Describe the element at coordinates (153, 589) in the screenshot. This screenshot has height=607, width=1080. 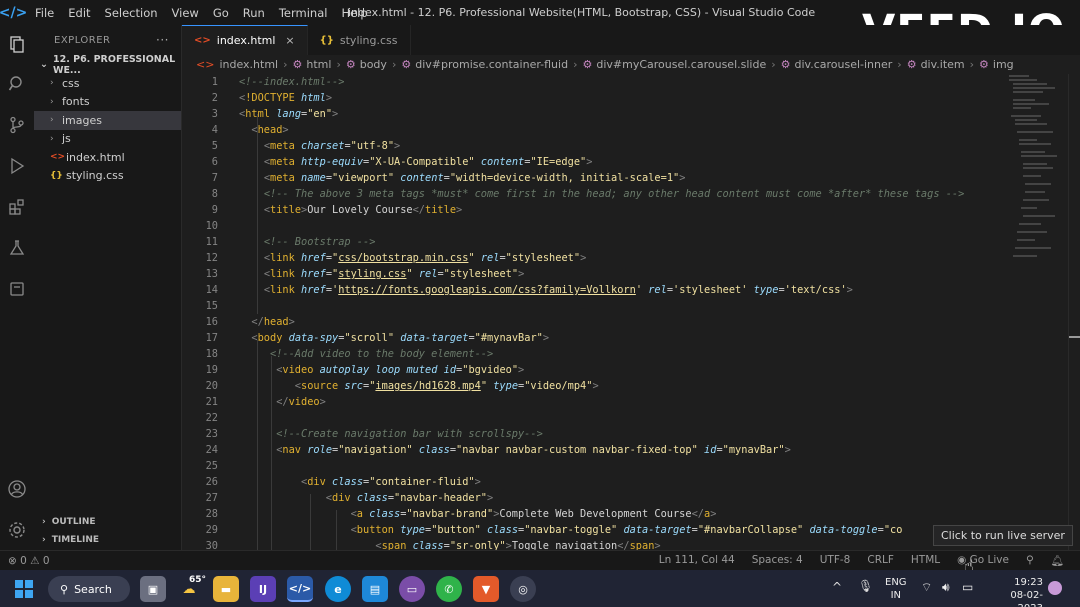
I see `task-view-icon: ▣` at that location.